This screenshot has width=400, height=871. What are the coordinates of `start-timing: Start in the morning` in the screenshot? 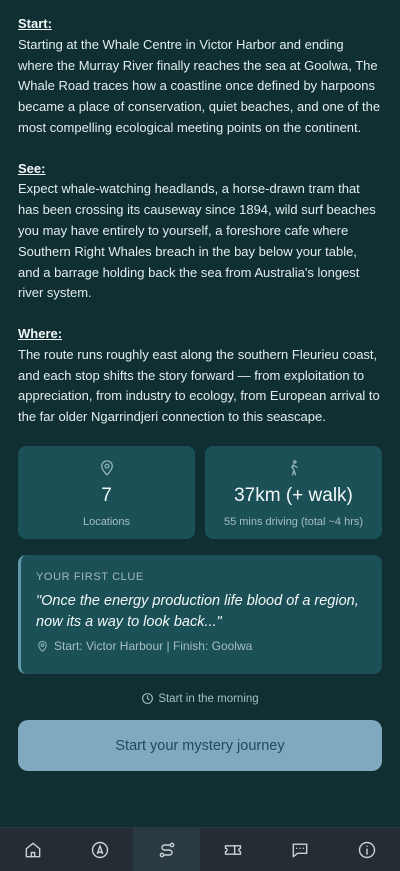 It's located at (200, 698).